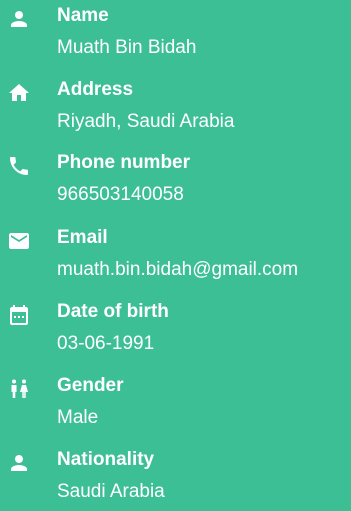 The image size is (351, 511). I want to click on field-value: Muath Bin Bidah, so click(127, 47).